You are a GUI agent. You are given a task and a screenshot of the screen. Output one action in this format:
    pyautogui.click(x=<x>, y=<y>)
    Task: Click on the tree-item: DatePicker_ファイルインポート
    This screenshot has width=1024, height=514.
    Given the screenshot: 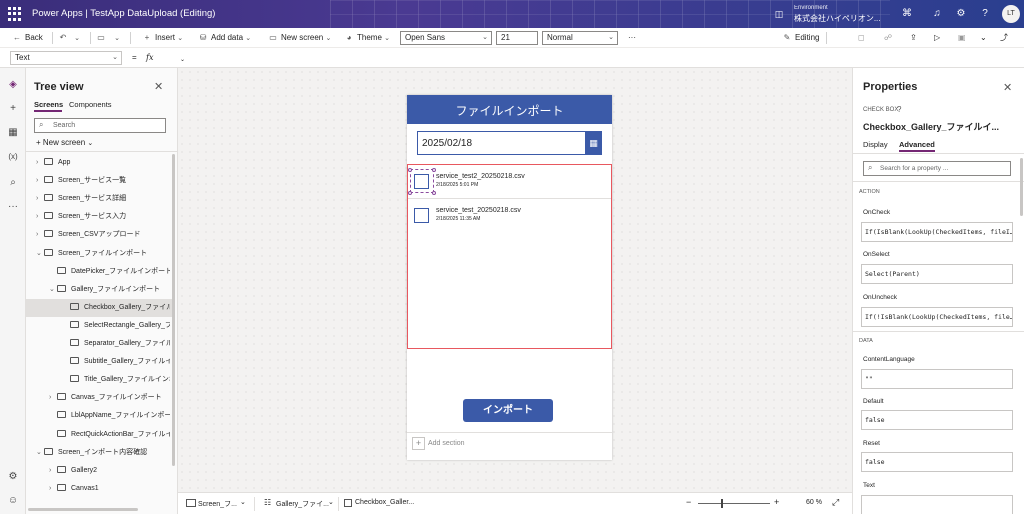 What is the action you would take?
    pyautogui.click(x=109, y=272)
    